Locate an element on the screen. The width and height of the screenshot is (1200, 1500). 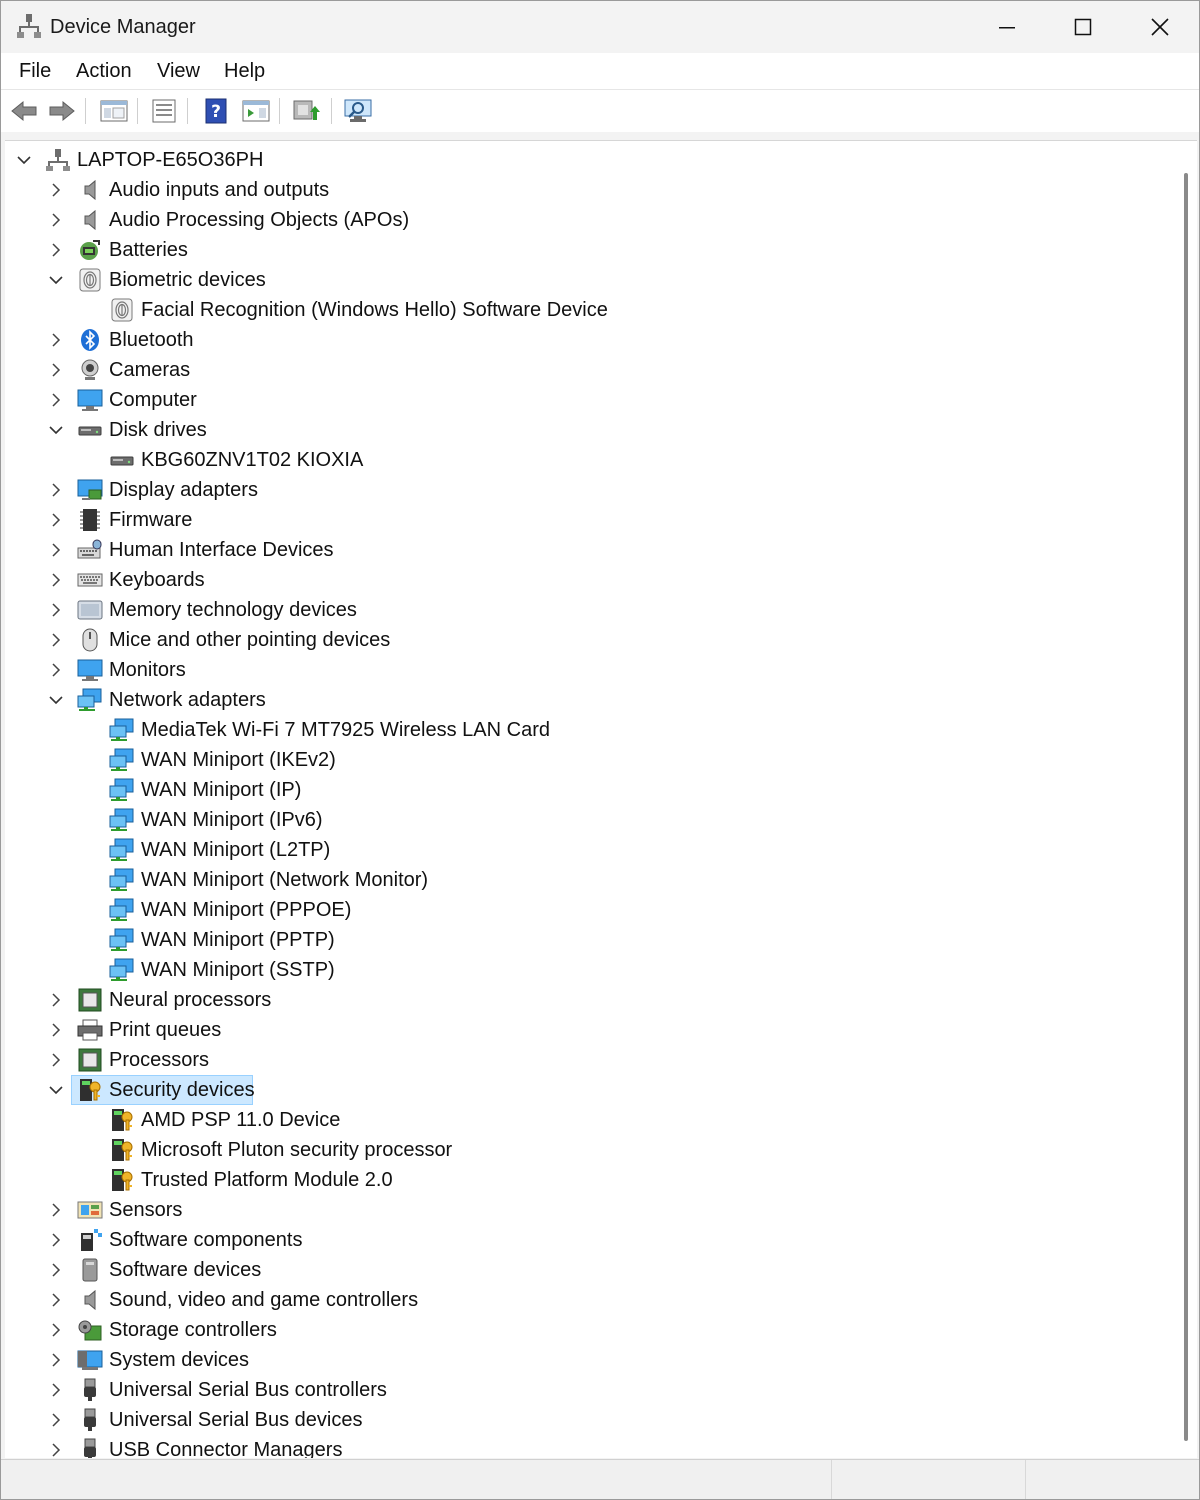
tree-category: Storage controllers is located at coordinates (585, 1330).